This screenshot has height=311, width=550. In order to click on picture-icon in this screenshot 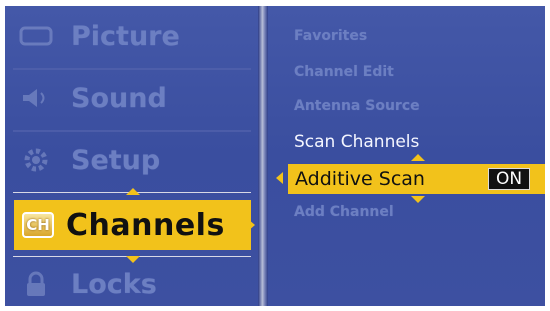, I will do `click(36, 36)`.